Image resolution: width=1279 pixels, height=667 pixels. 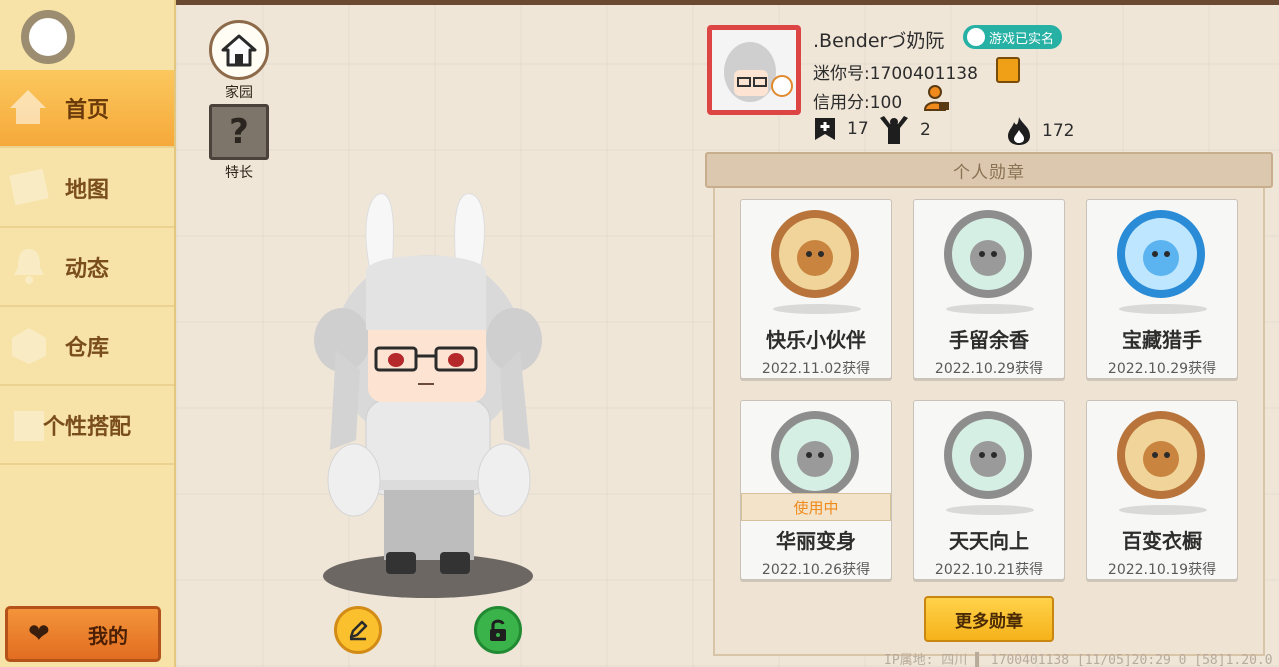 What do you see at coordinates (989, 170) in the screenshot?
I see `badges-header: 个人勋章` at bounding box center [989, 170].